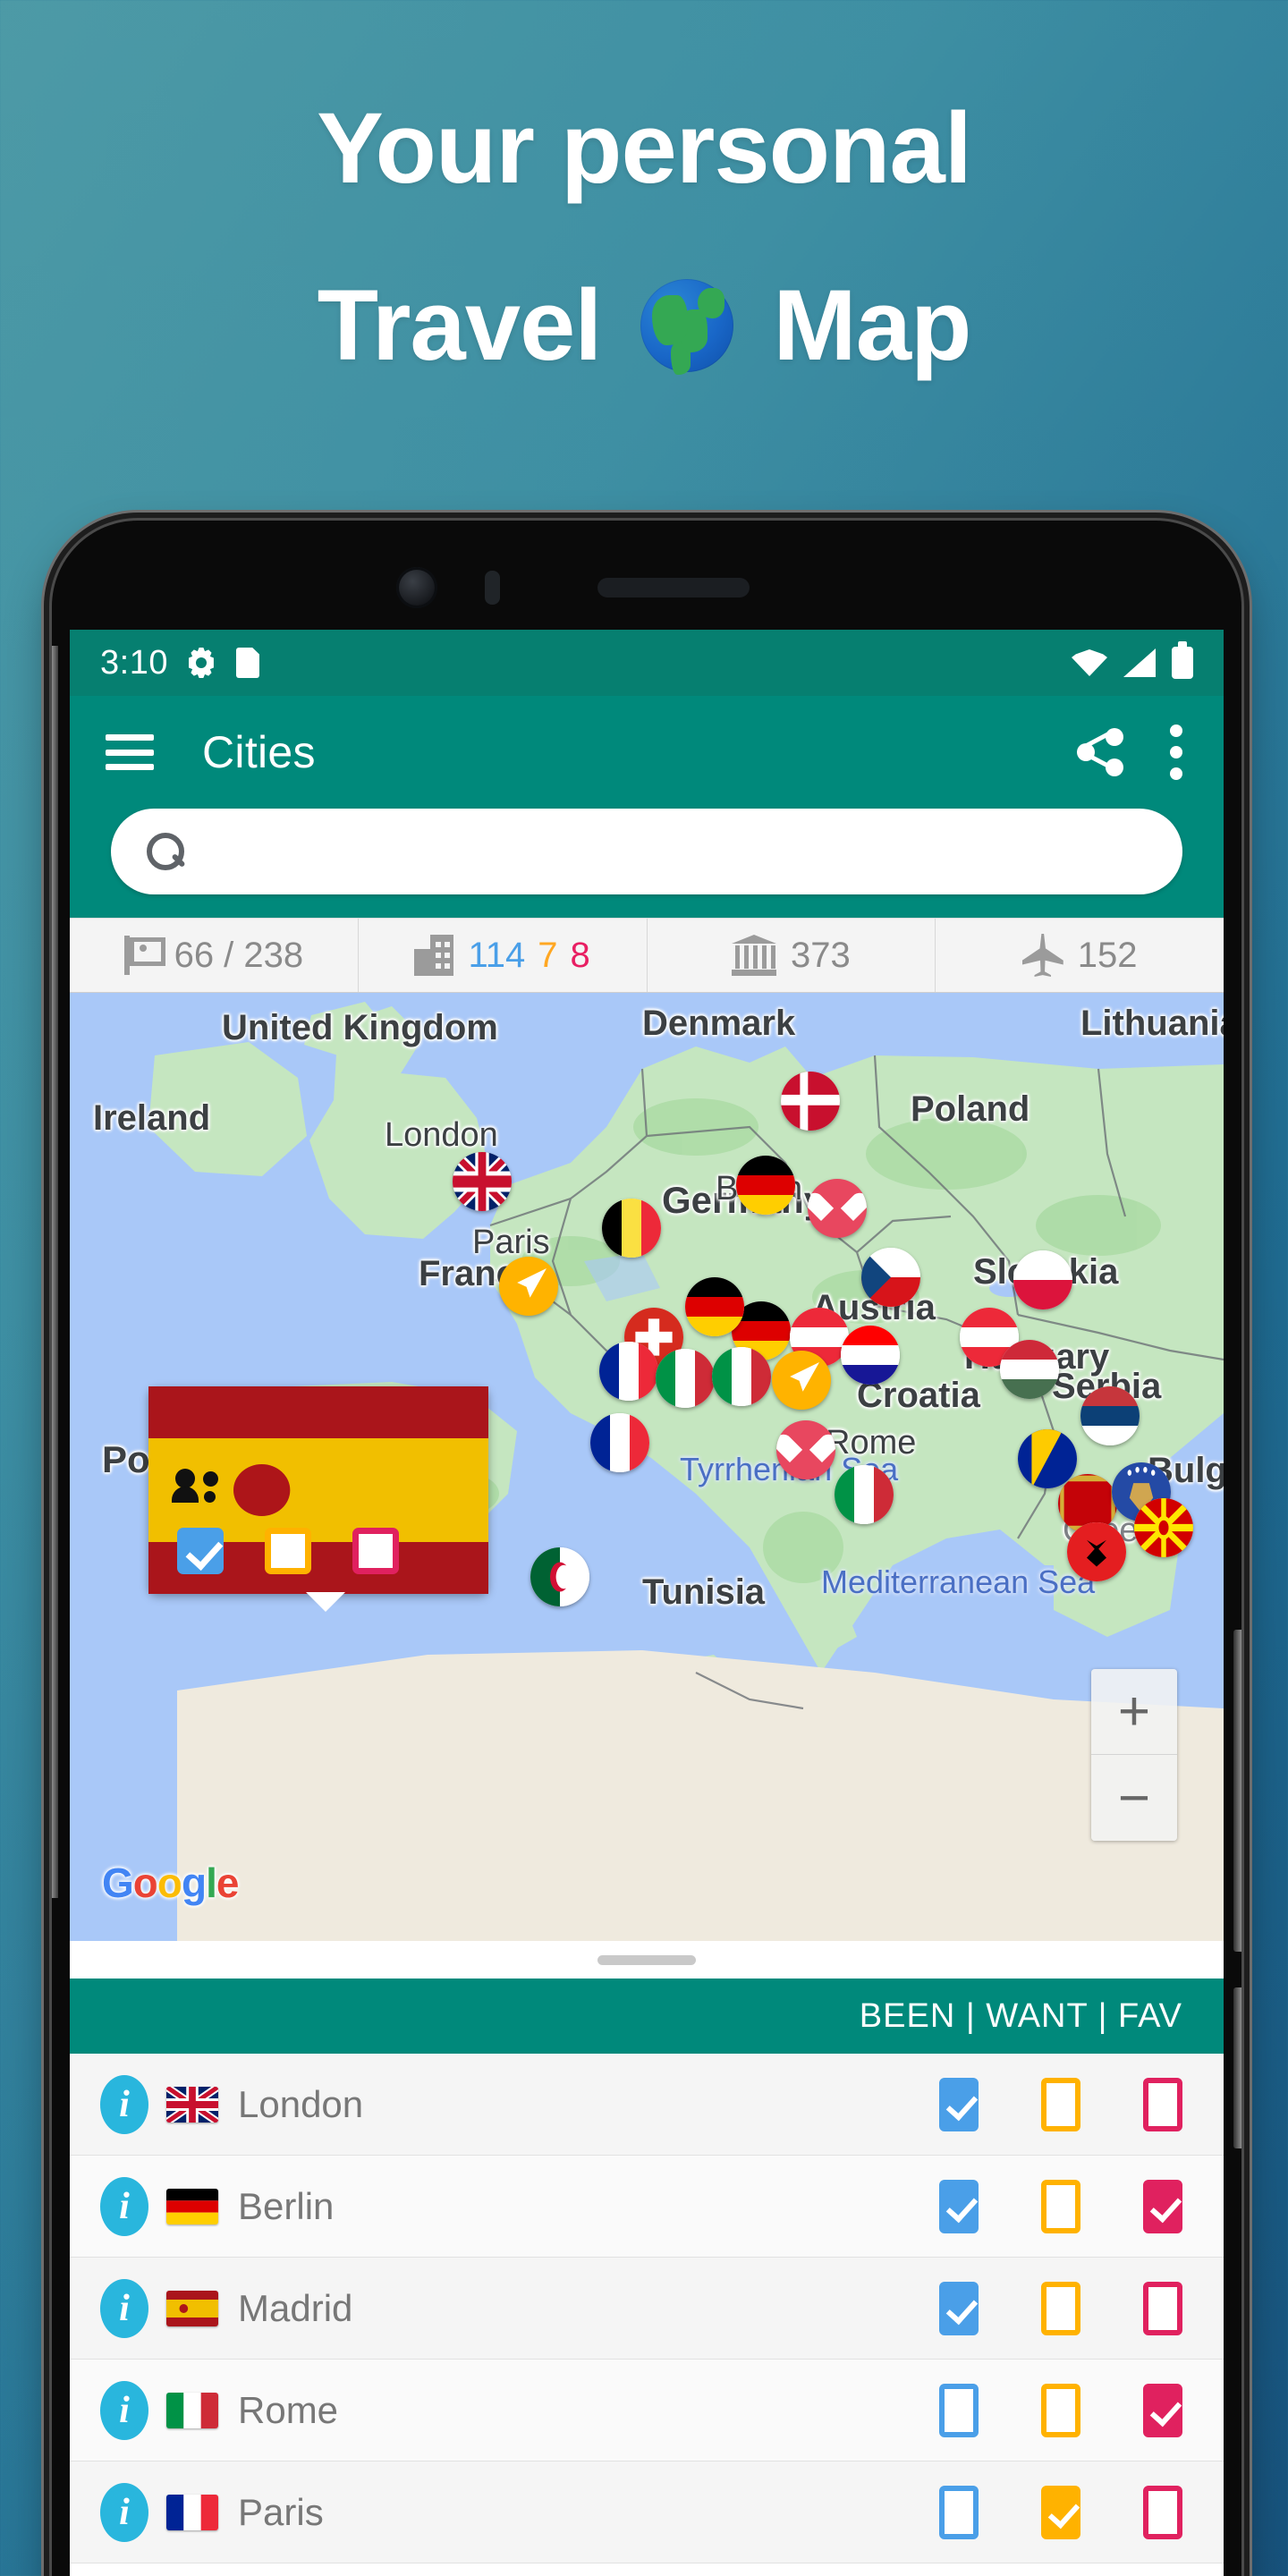  What do you see at coordinates (375, 1551) in the screenshot?
I see `info-window-fav-checkbox` at bounding box center [375, 1551].